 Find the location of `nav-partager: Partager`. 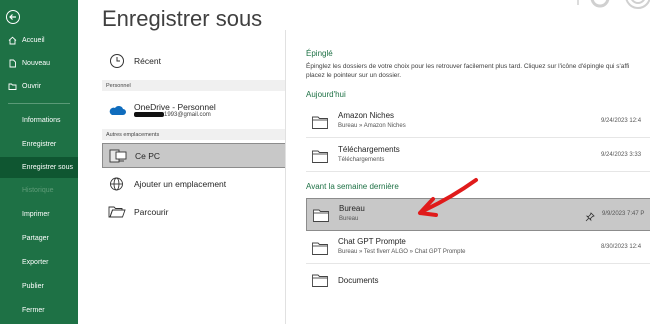

nav-partager: Partager is located at coordinates (39, 238).